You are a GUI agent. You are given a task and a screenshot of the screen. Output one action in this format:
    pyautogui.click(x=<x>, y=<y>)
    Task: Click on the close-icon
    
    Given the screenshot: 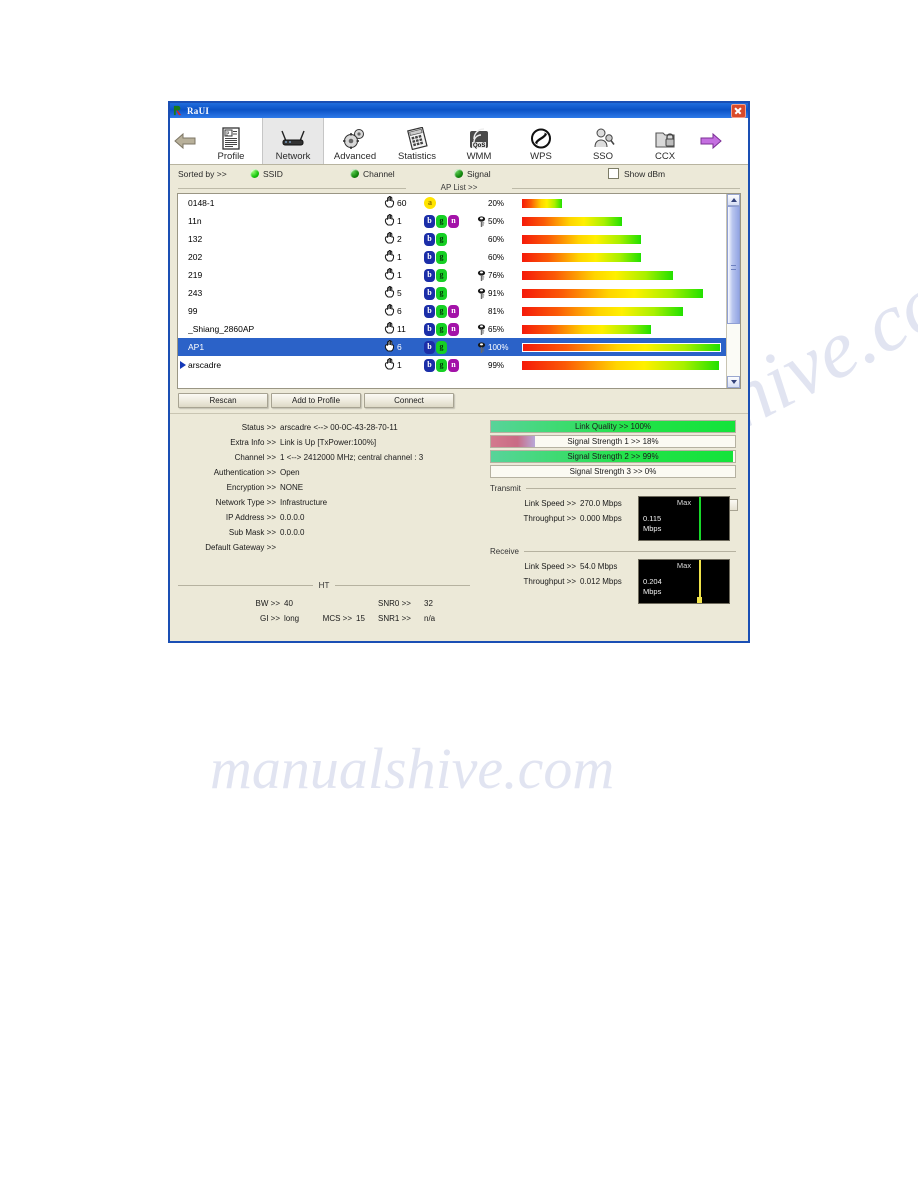 What is the action you would take?
    pyautogui.click(x=738, y=110)
    